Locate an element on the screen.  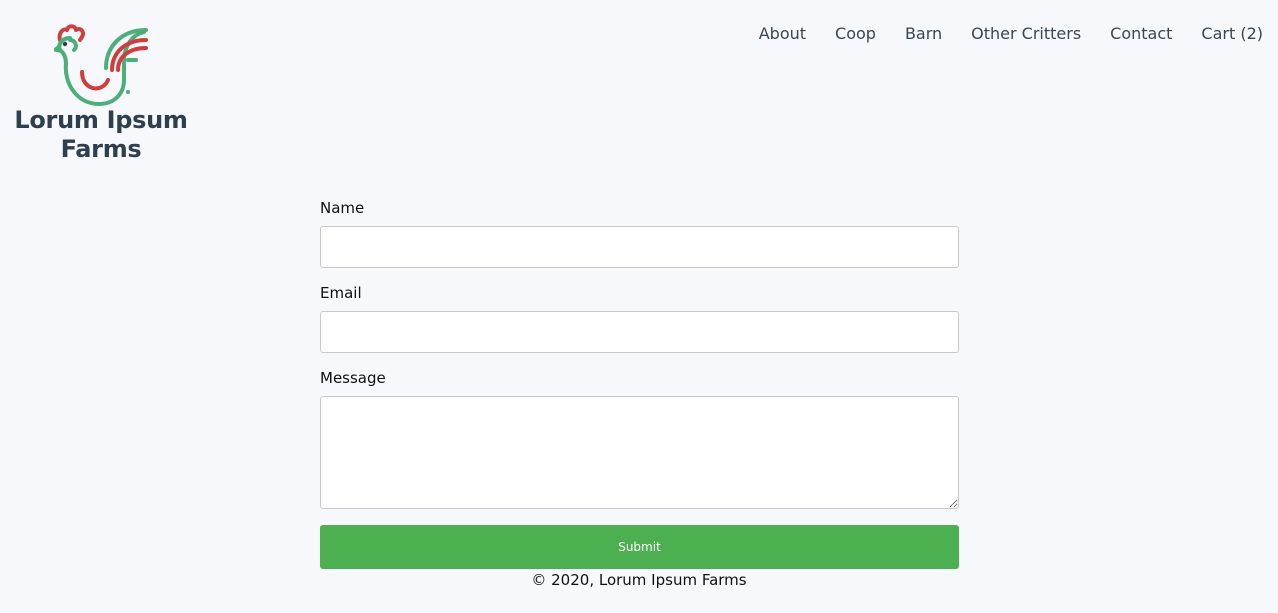
brand-name: Lorum Ipsum Farms is located at coordinates (101, 134).